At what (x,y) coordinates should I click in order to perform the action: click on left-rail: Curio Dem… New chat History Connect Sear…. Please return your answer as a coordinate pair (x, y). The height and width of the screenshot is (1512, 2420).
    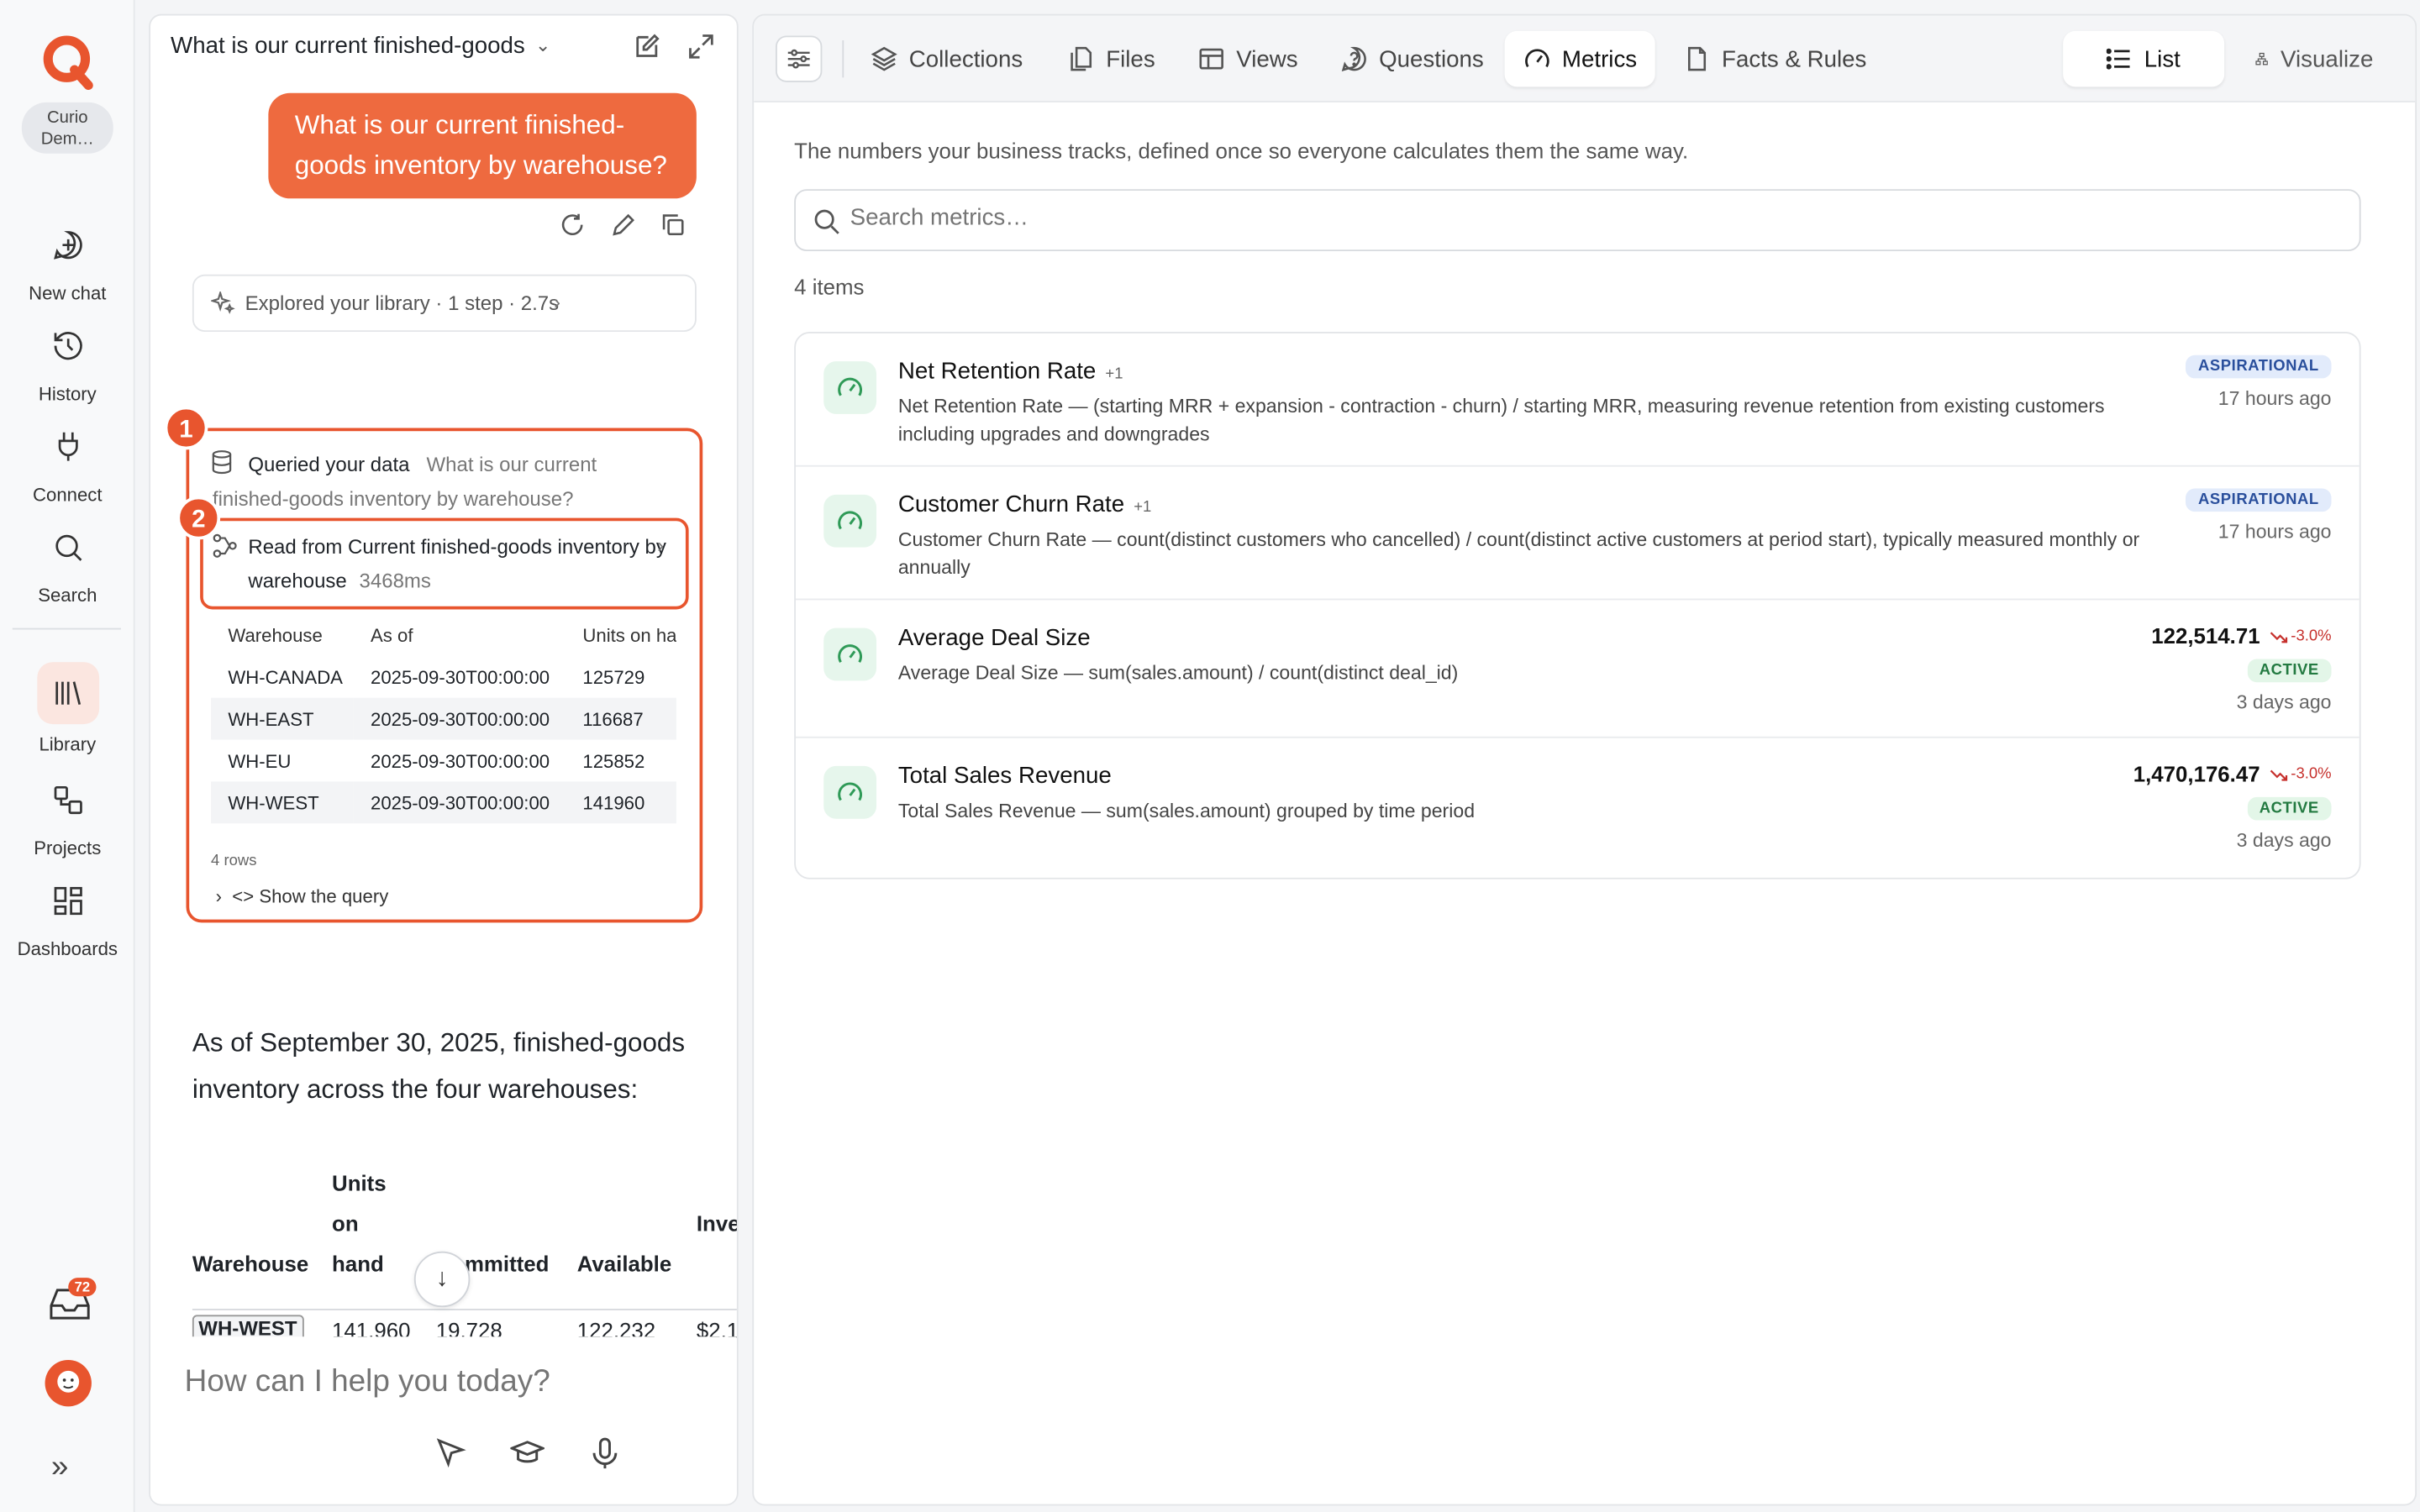
    Looking at the image, I should click on (67, 756).